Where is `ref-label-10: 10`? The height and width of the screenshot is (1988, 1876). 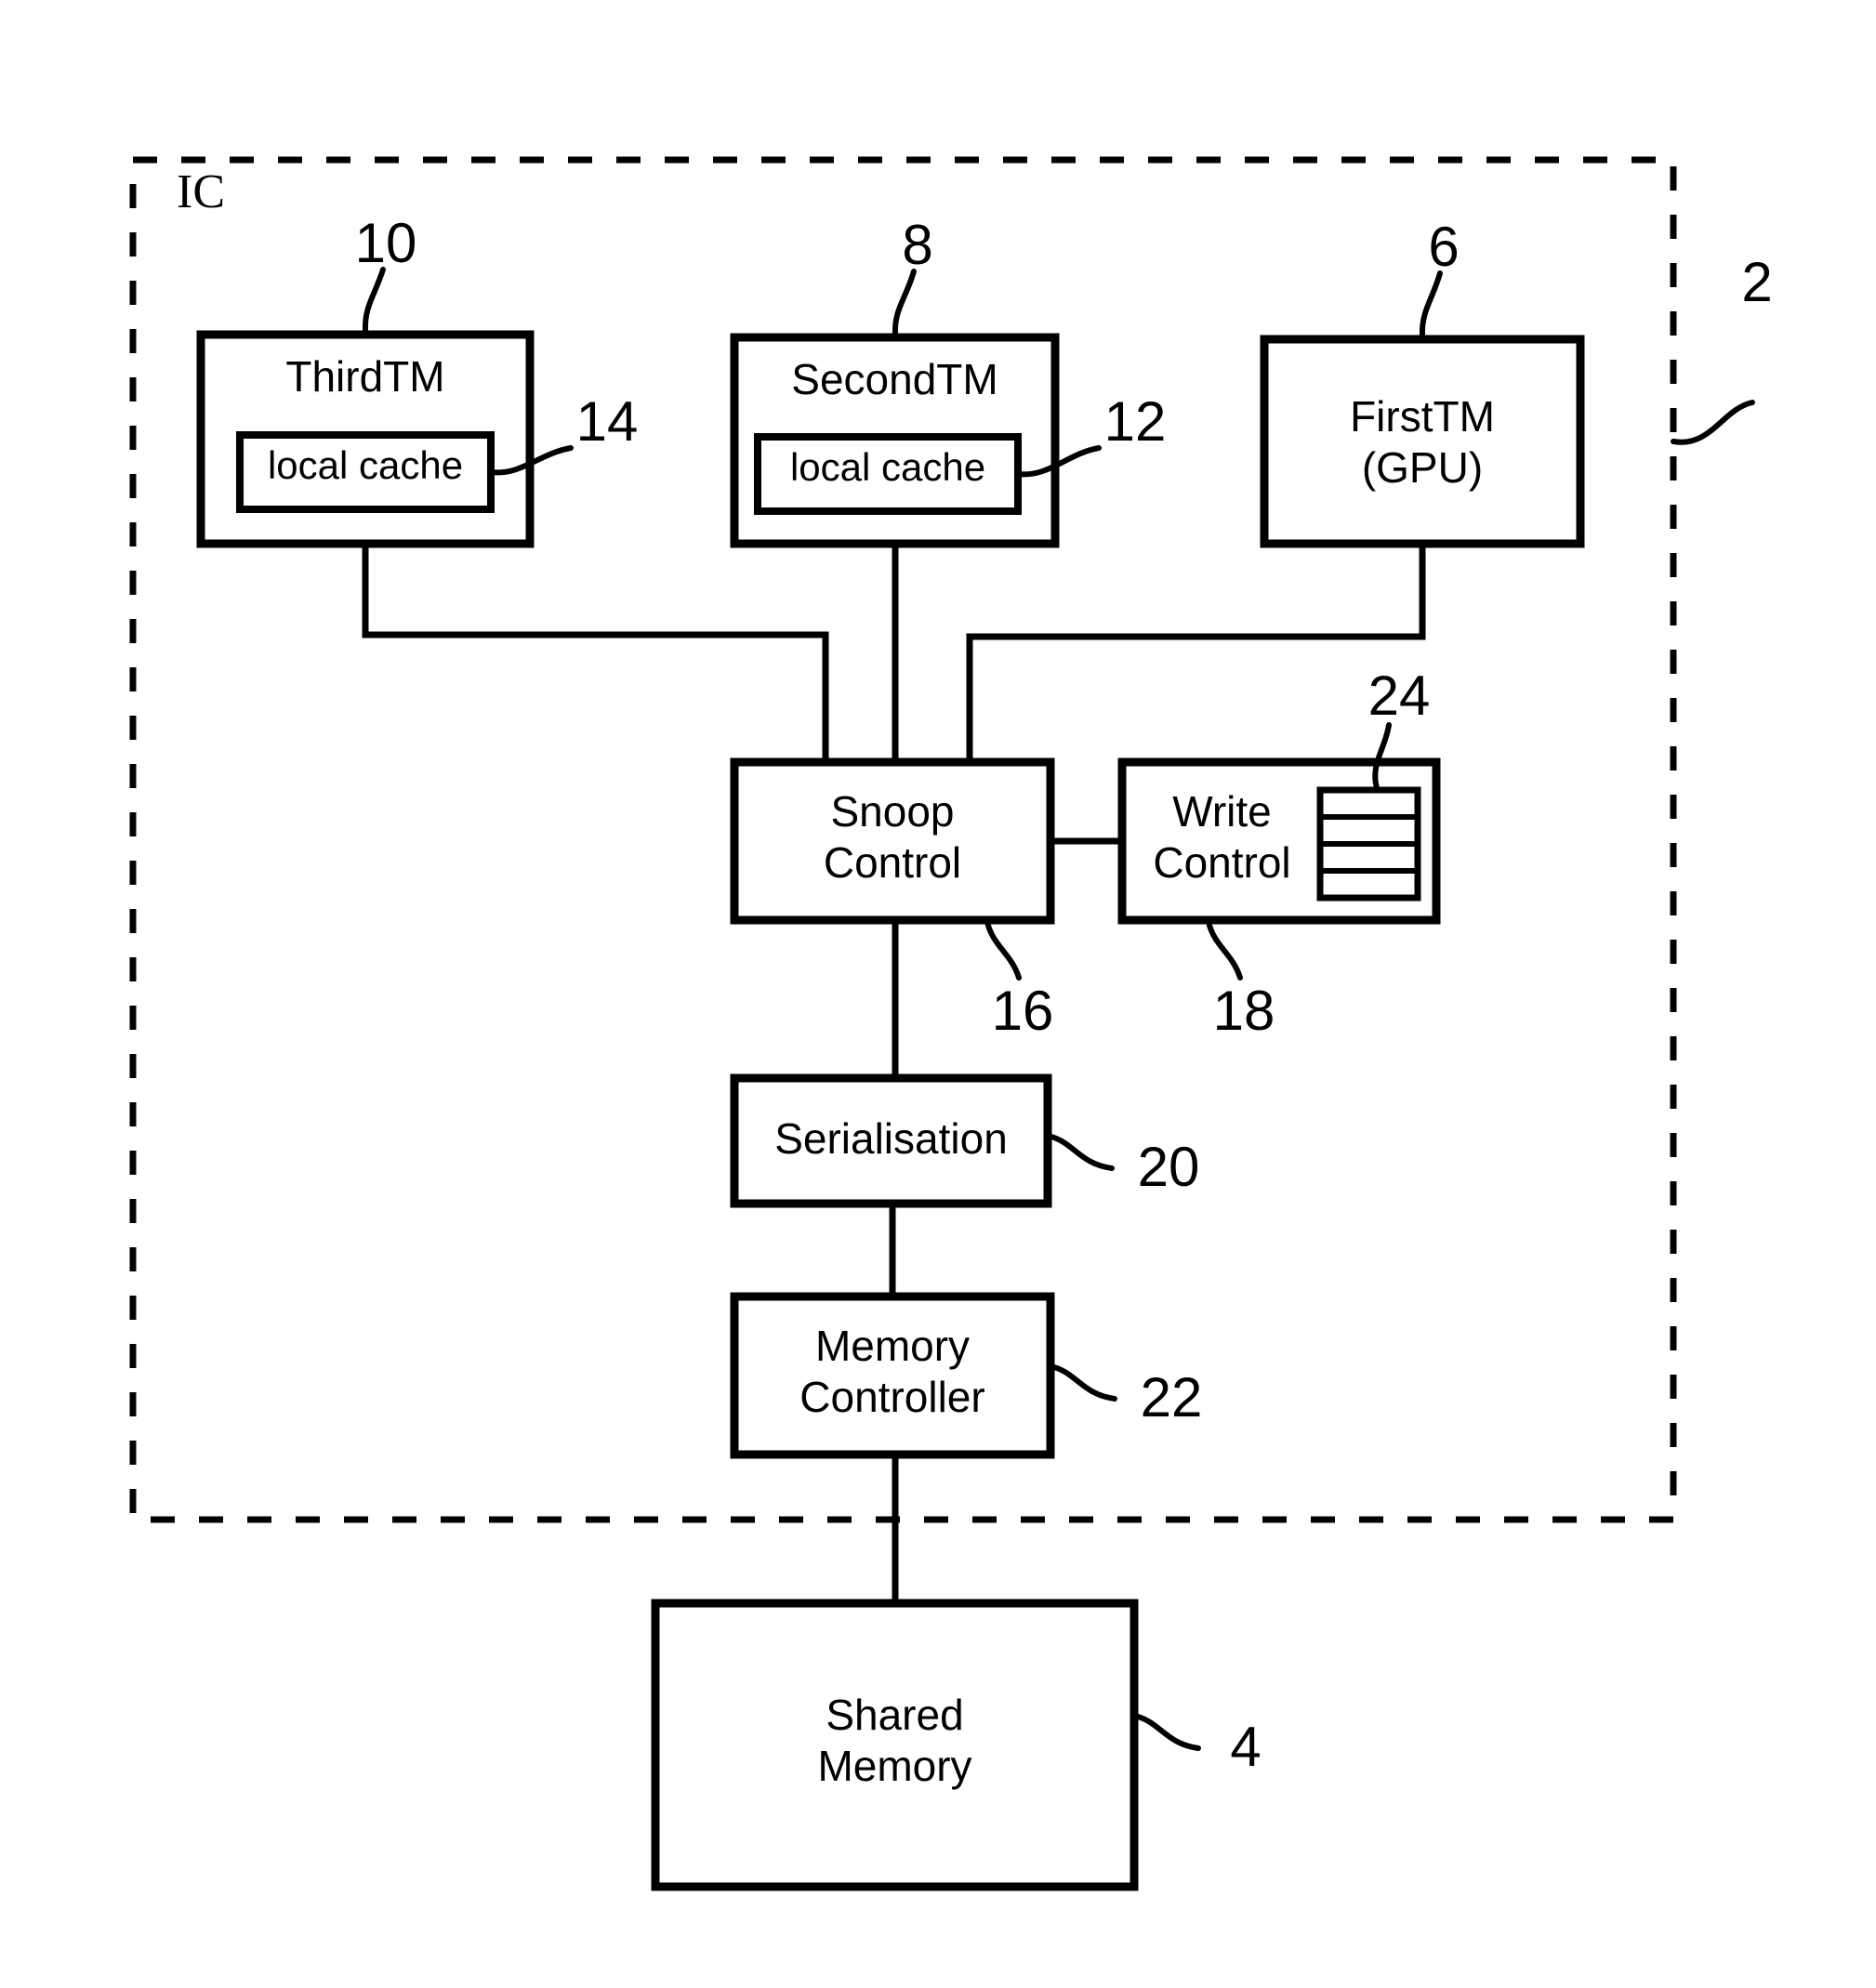 ref-label-10: 10 is located at coordinates (385, 243).